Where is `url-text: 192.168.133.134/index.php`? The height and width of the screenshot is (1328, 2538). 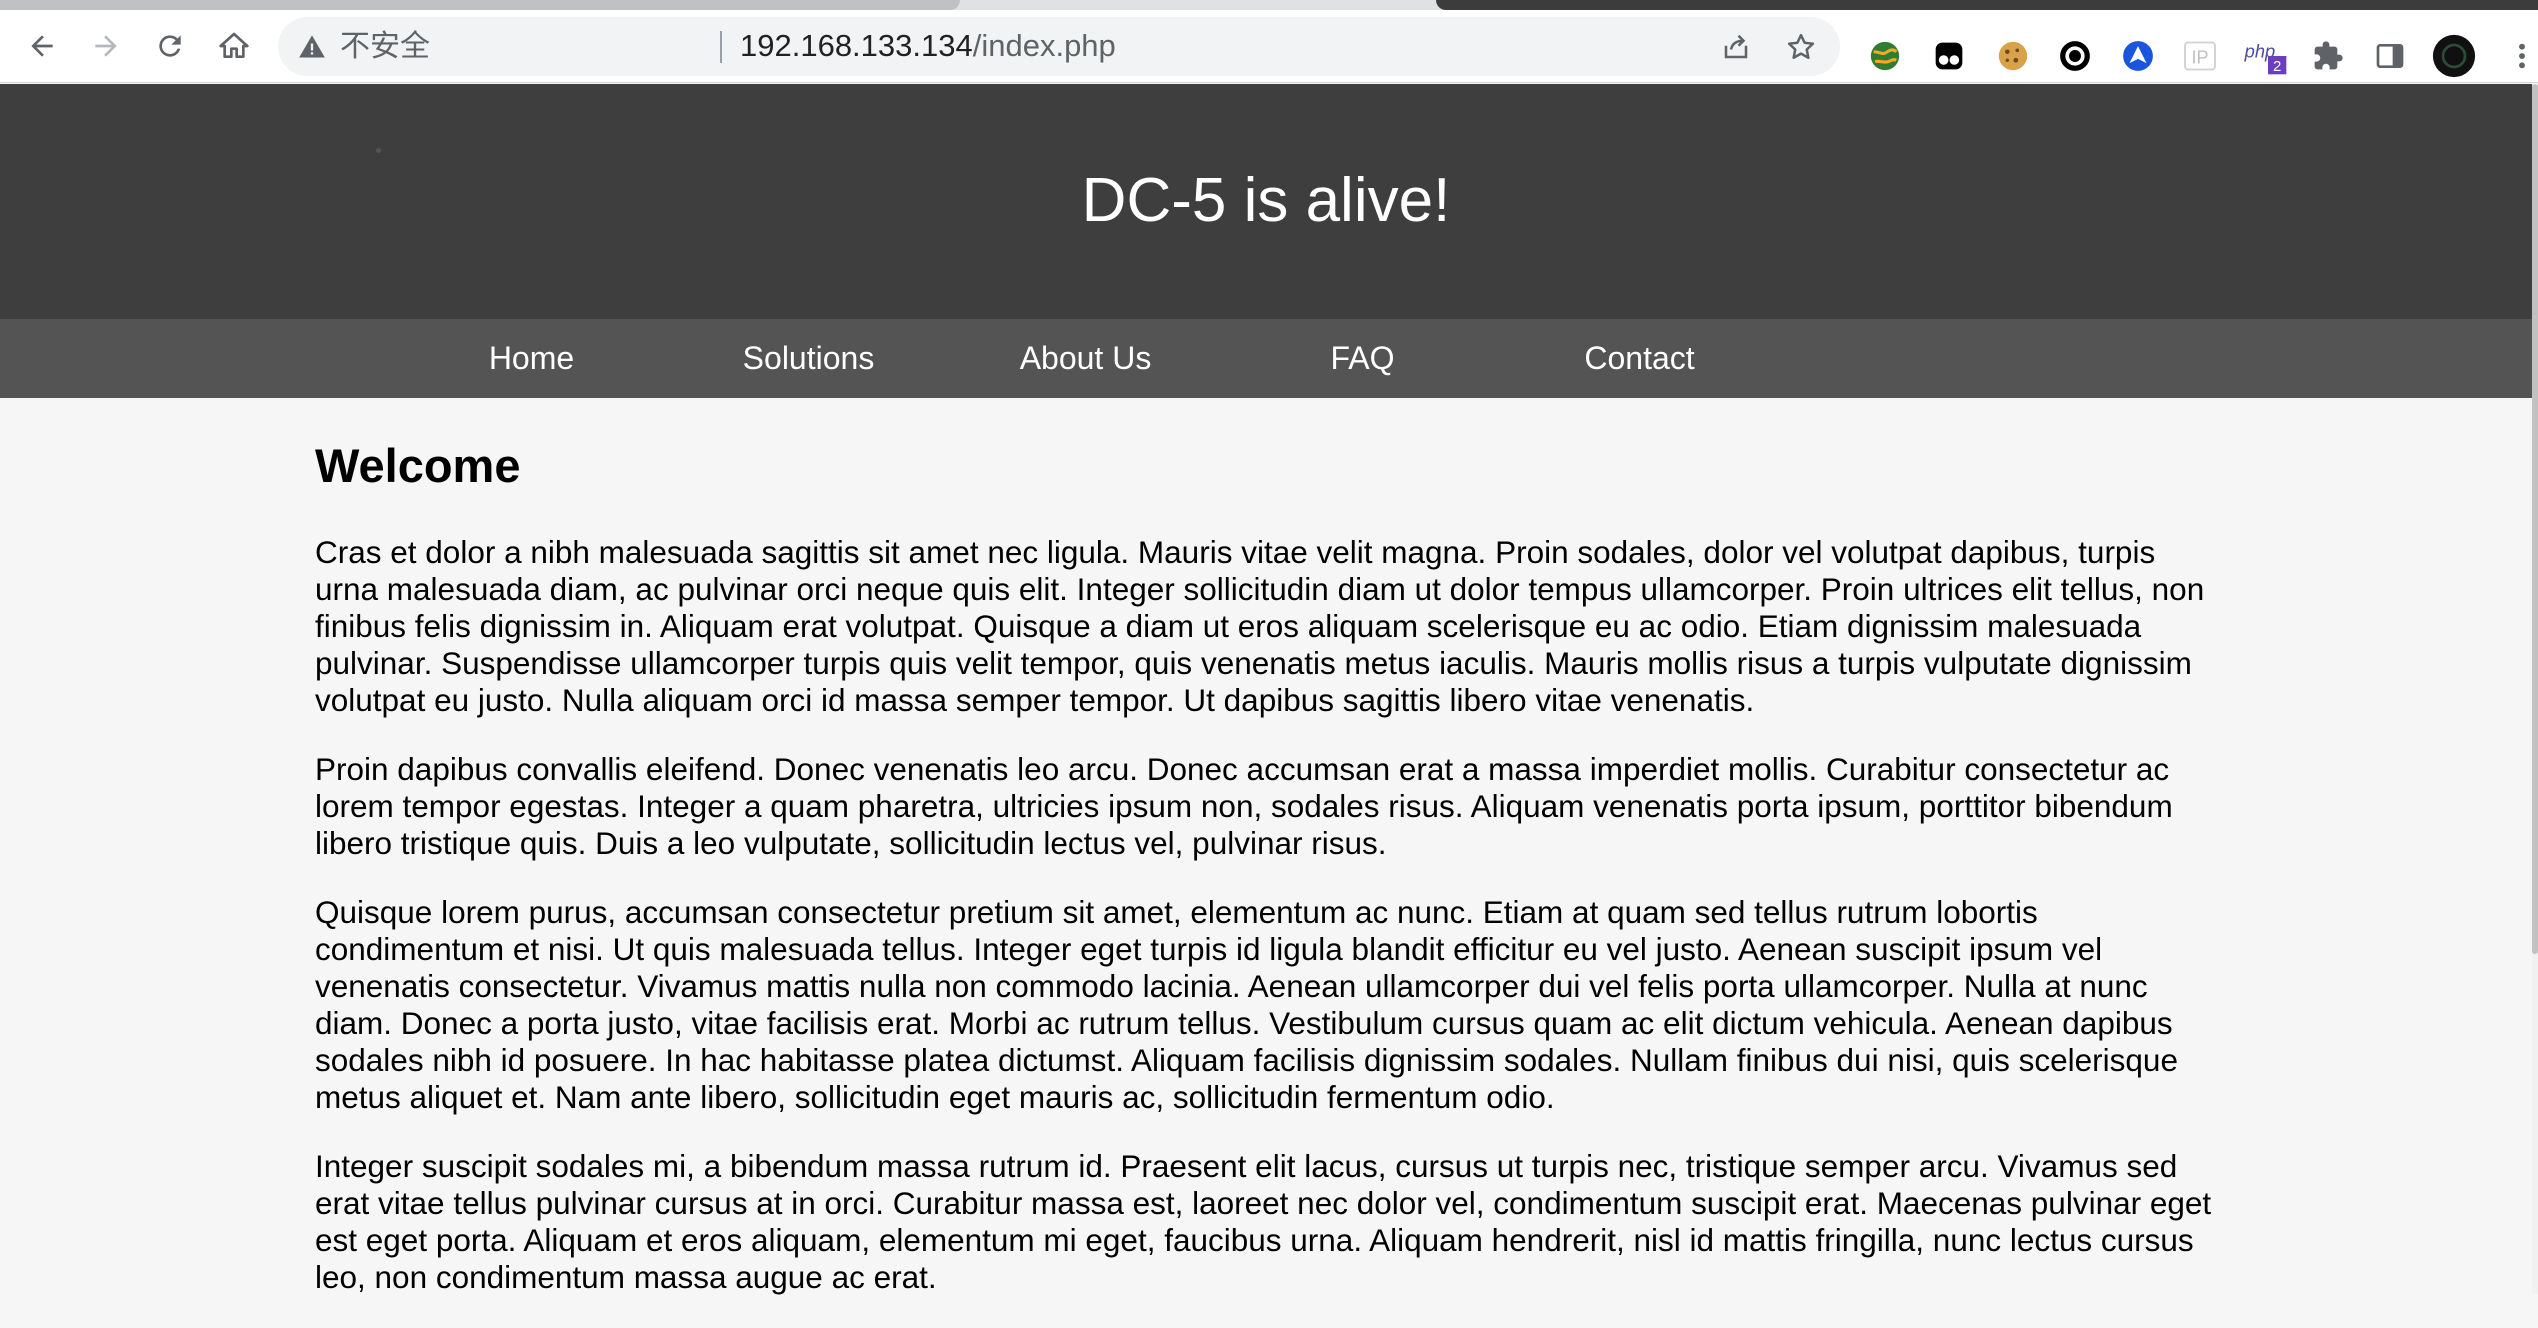
url-text: 192.168.133.134/index.php is located at coordinates (928, 46).